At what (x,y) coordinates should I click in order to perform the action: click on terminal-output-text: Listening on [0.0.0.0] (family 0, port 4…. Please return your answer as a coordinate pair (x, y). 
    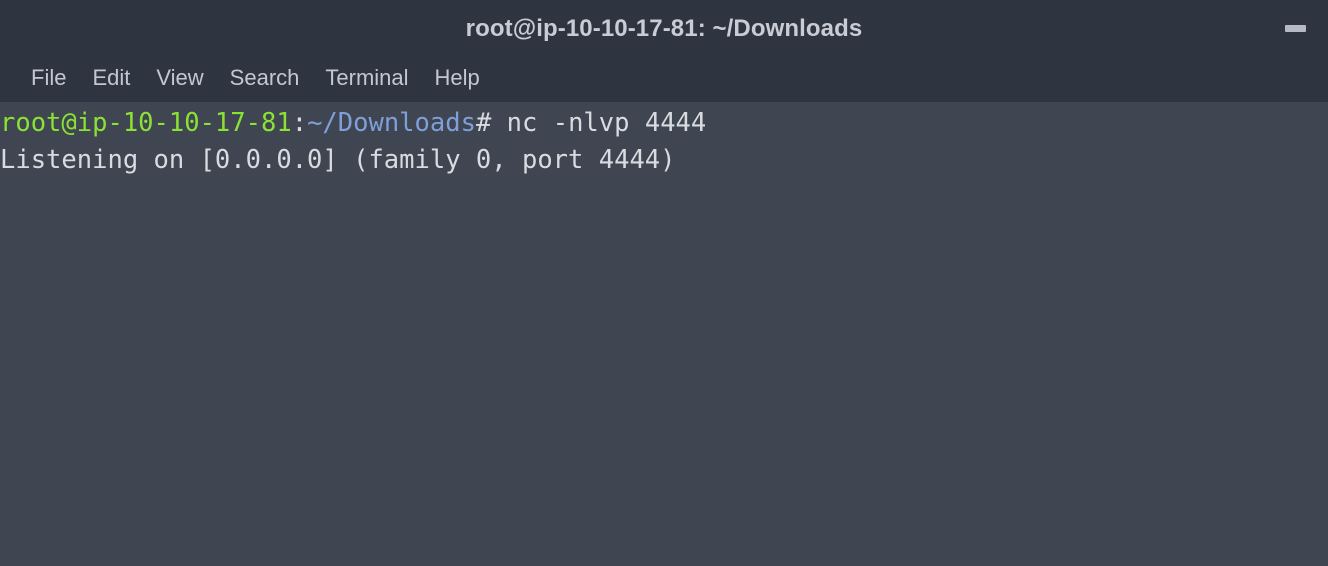
    Looking at the image, I should click on (338, 160).